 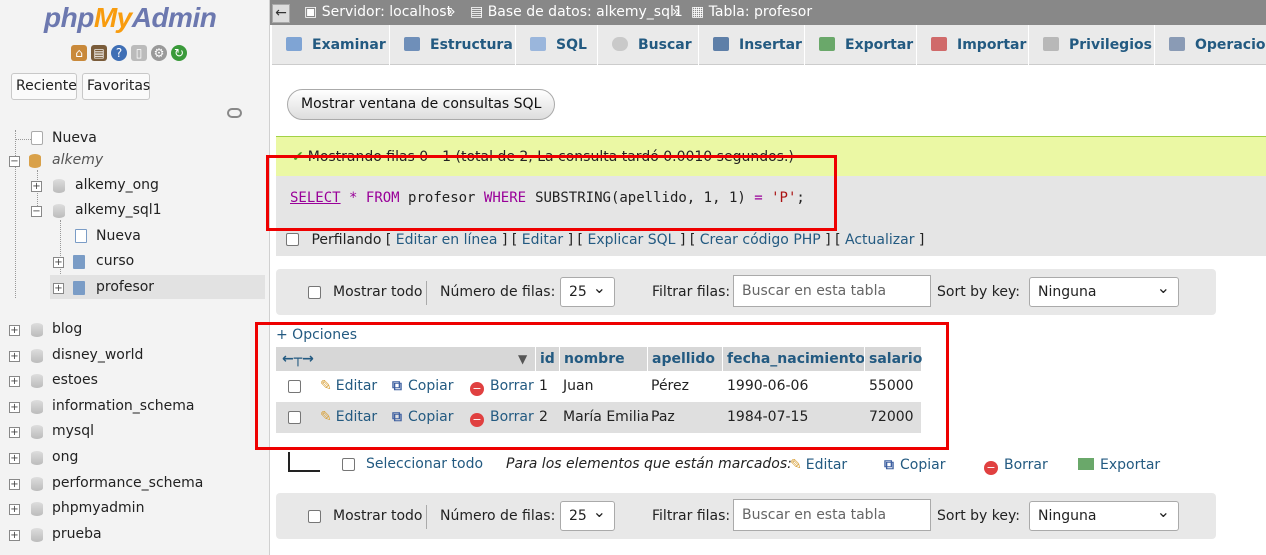 What do you see at coordinates (119, 53) in the screenshot?
I see `help-icon: ?` at bounding box center [119, 53].